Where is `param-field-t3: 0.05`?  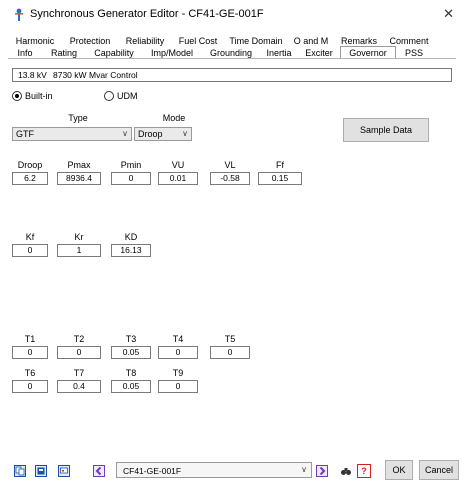 param-field-t3: 0.05 is located at coordinates (131, 352).